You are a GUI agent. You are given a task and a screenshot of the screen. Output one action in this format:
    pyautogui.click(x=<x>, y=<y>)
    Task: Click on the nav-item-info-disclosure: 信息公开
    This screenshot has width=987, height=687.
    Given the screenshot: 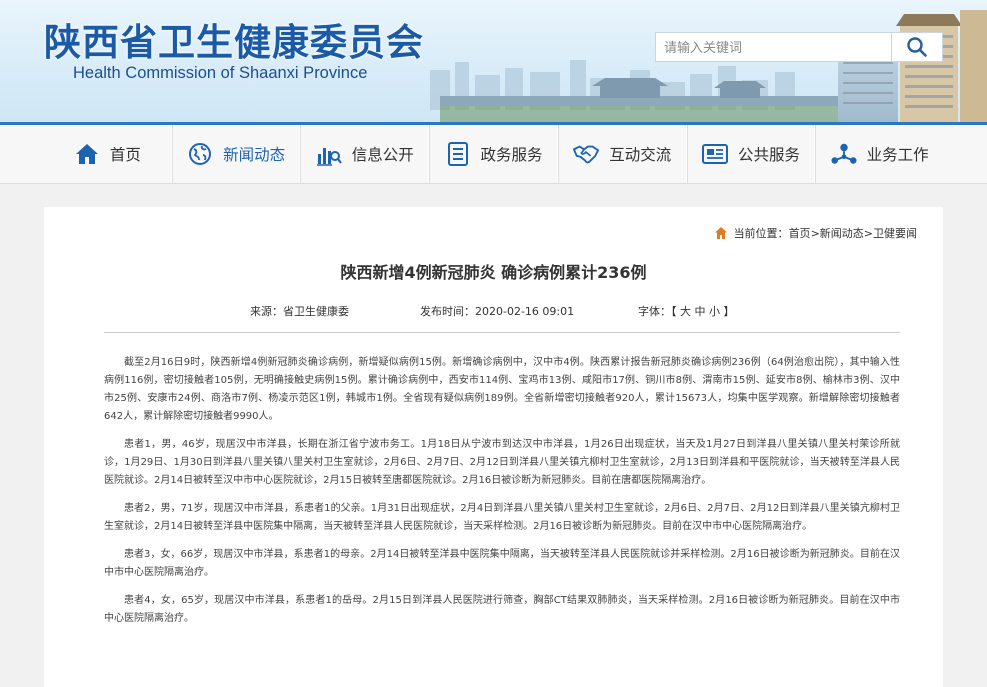 What is the action you would take?
    pyautogui.click(x=365, y=154)
    